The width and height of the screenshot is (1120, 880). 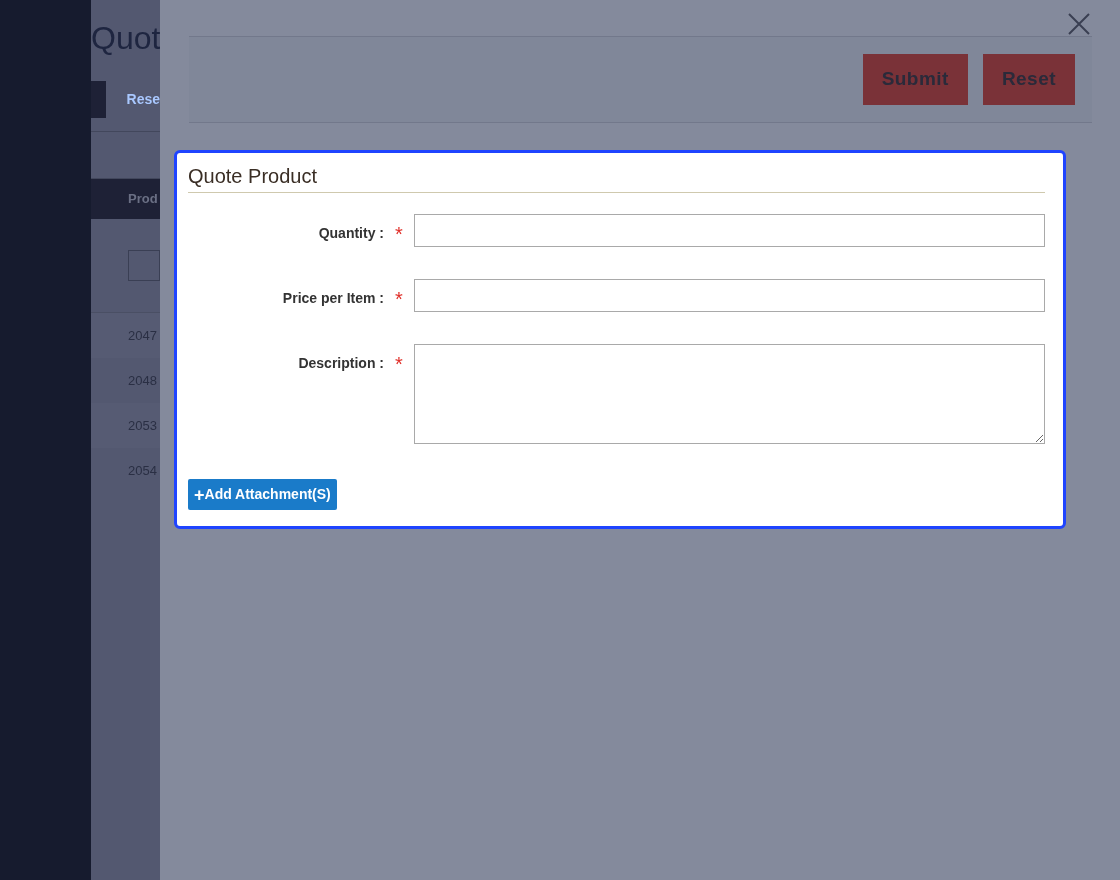 I want to click on field-label: Description :, so click(x=341, y=363).